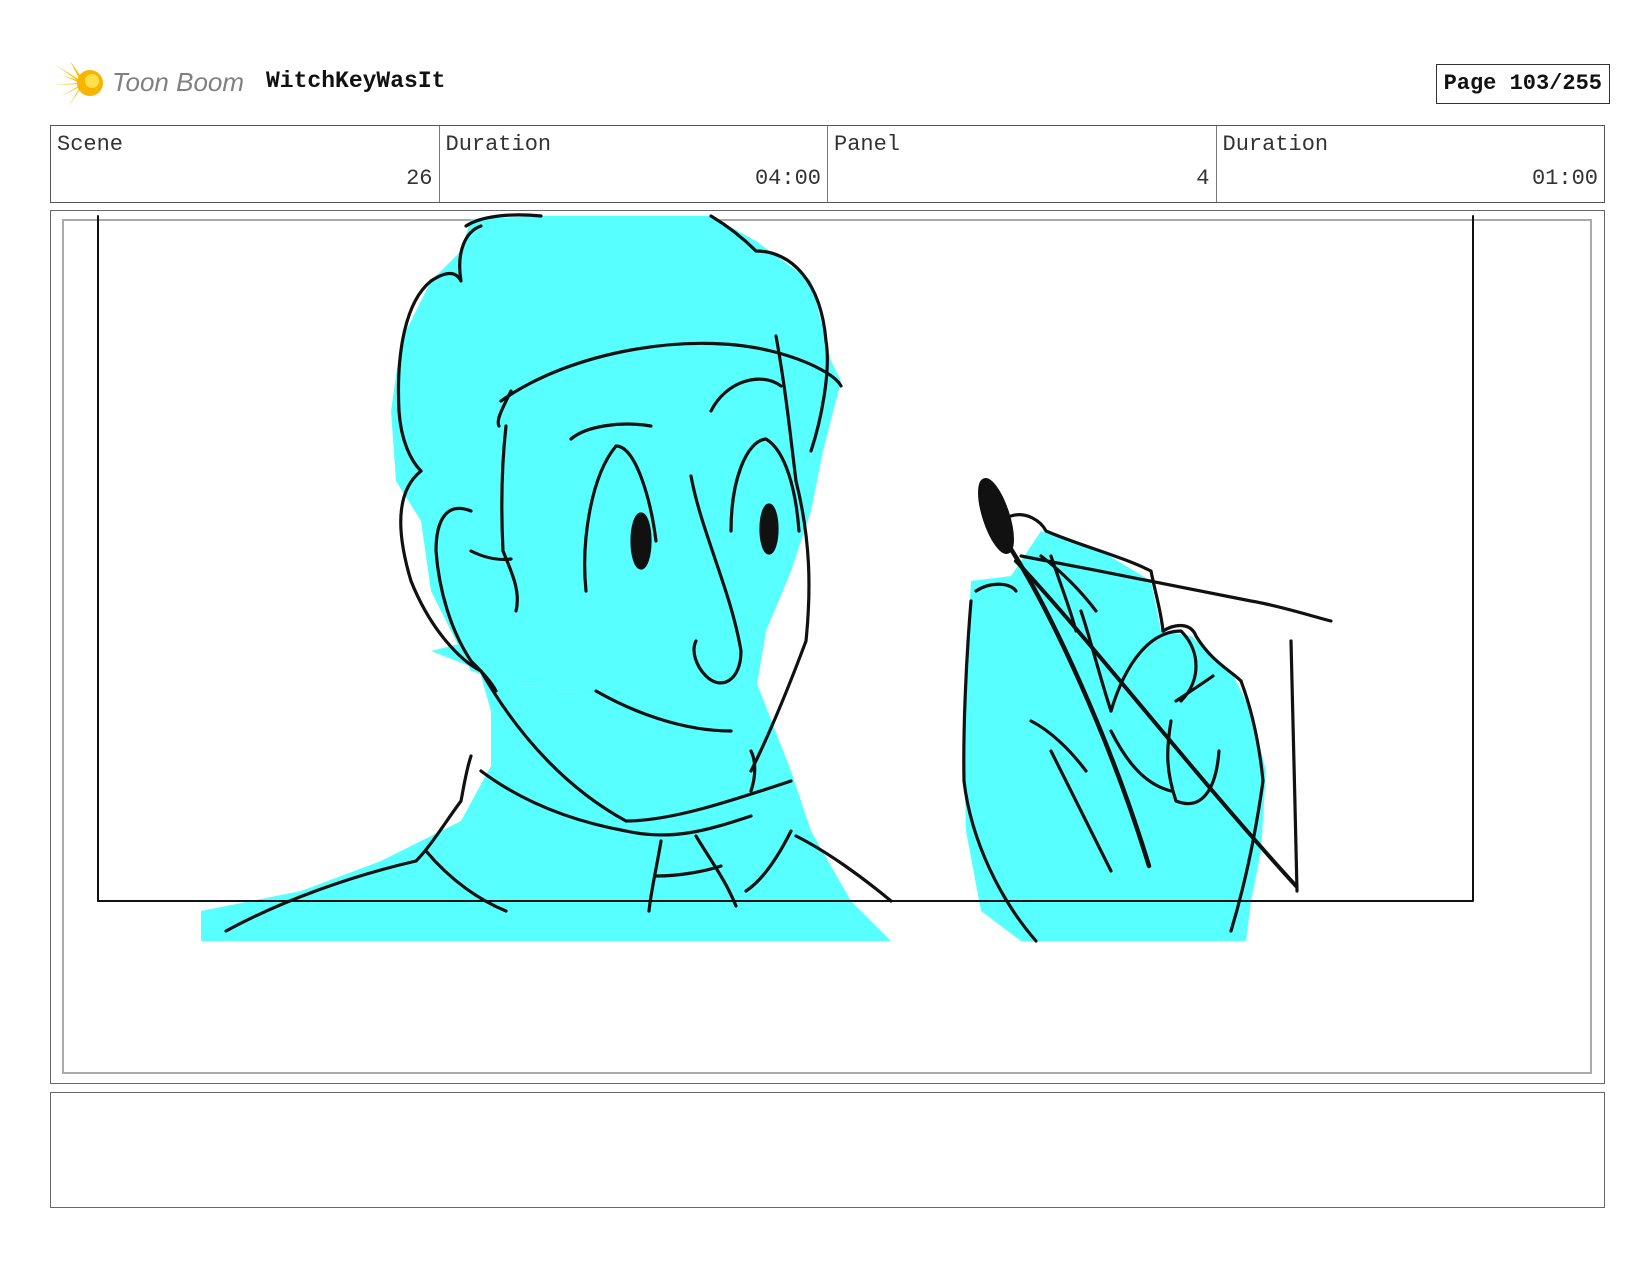 This screenshot has width=1650, height=1275. Describe the element at coordinates (1564, 178) in the screenshot. I see `panel-duration-value: 01:00` at that location.